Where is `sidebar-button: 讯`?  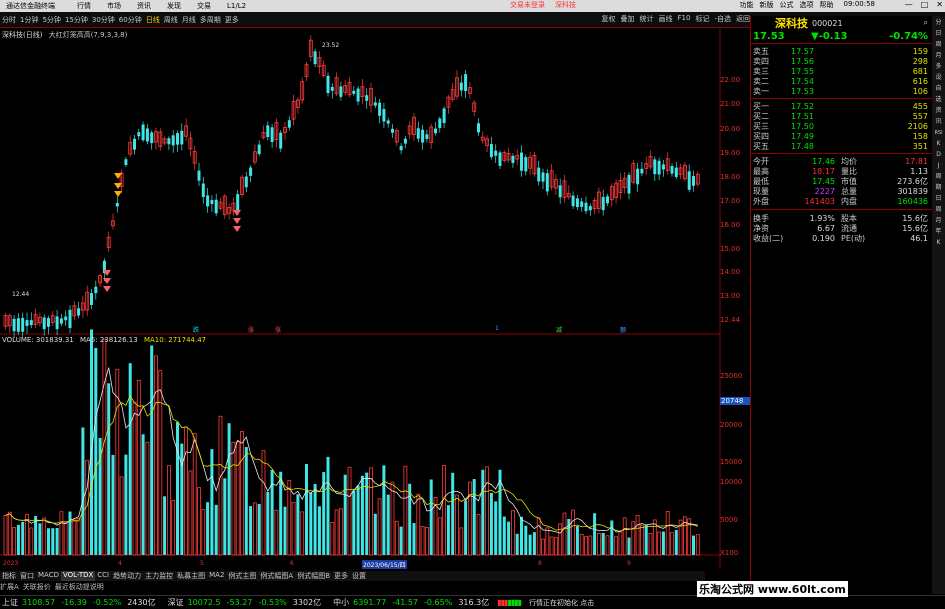
sidebar-button: 讯 is located at coordinates (938, 122).